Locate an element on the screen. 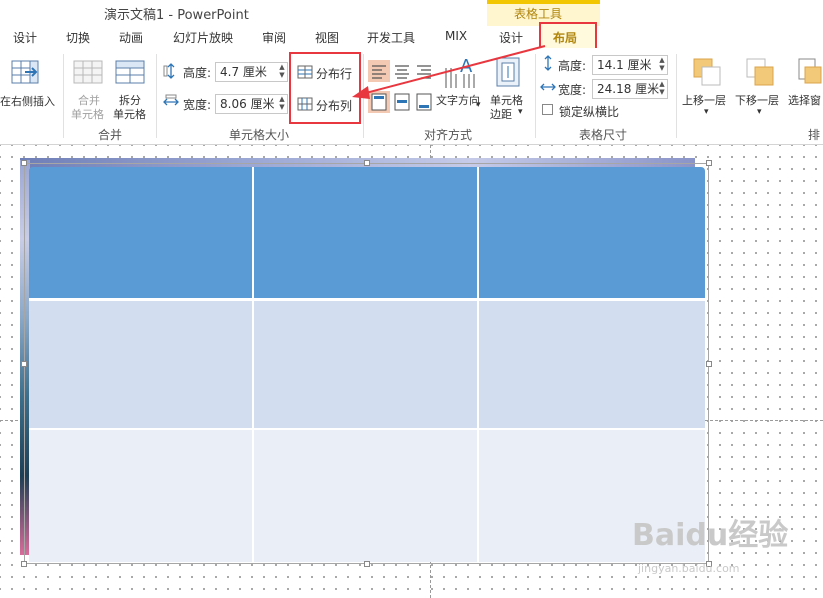 This screenshot has width=823, height=598. cell-width-spinner: ▲ ▼ is located at coordinates (282, 103).